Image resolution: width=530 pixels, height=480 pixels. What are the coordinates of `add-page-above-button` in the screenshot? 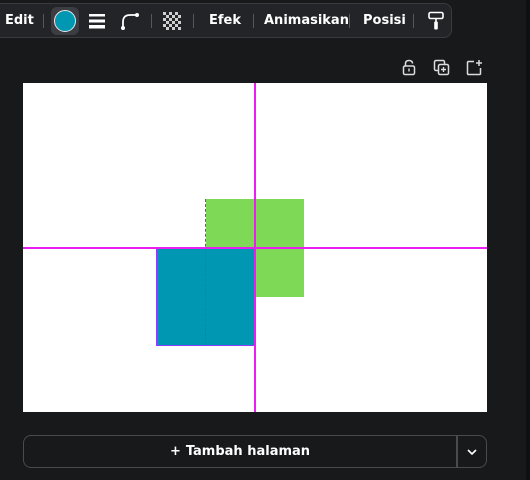 It's located at (474, 67).